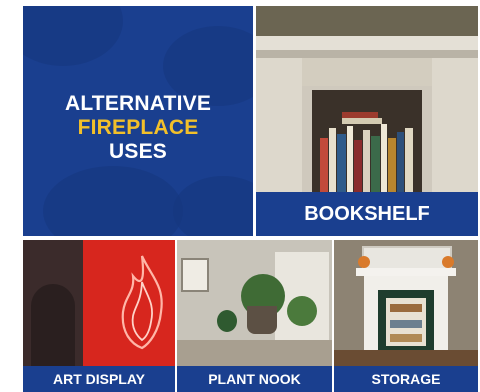 This screenshot has width=480, height=392. Describe the element at coordinates (99, 316) in the screenshot. I see `art-display-photo-panel: ART DISPLAY` at that location.